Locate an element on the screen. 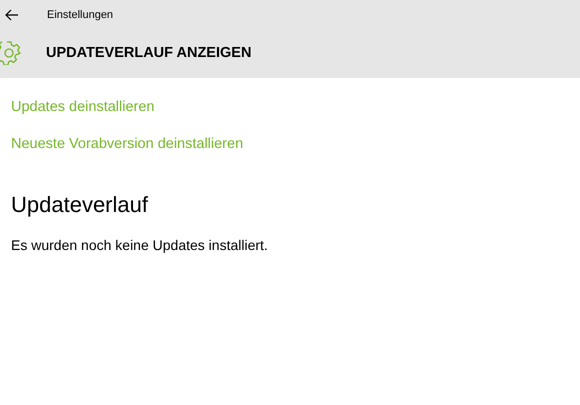  back-arrow-icon is located at coordinates (12, 15).